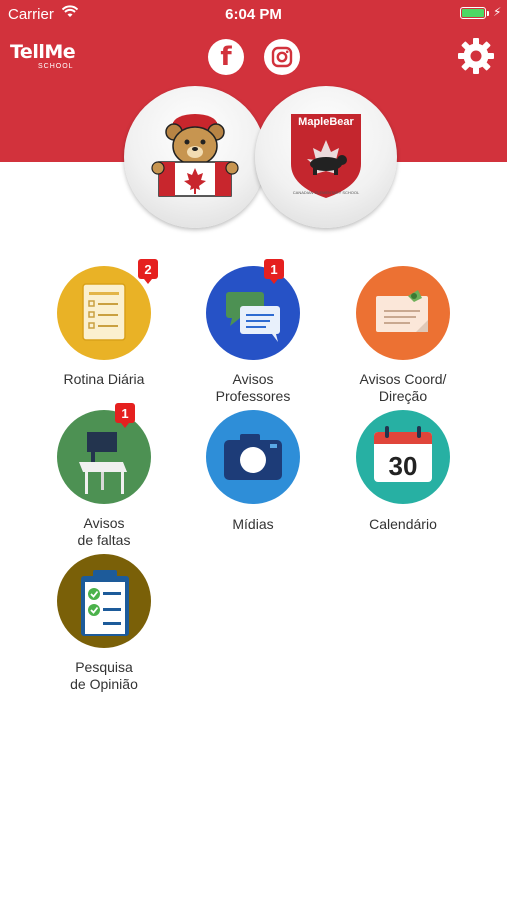 The height and width of the screenshot is (900, 507). I want to click on menu-label: Avisos Coord/ Direção, so click(403, 387).